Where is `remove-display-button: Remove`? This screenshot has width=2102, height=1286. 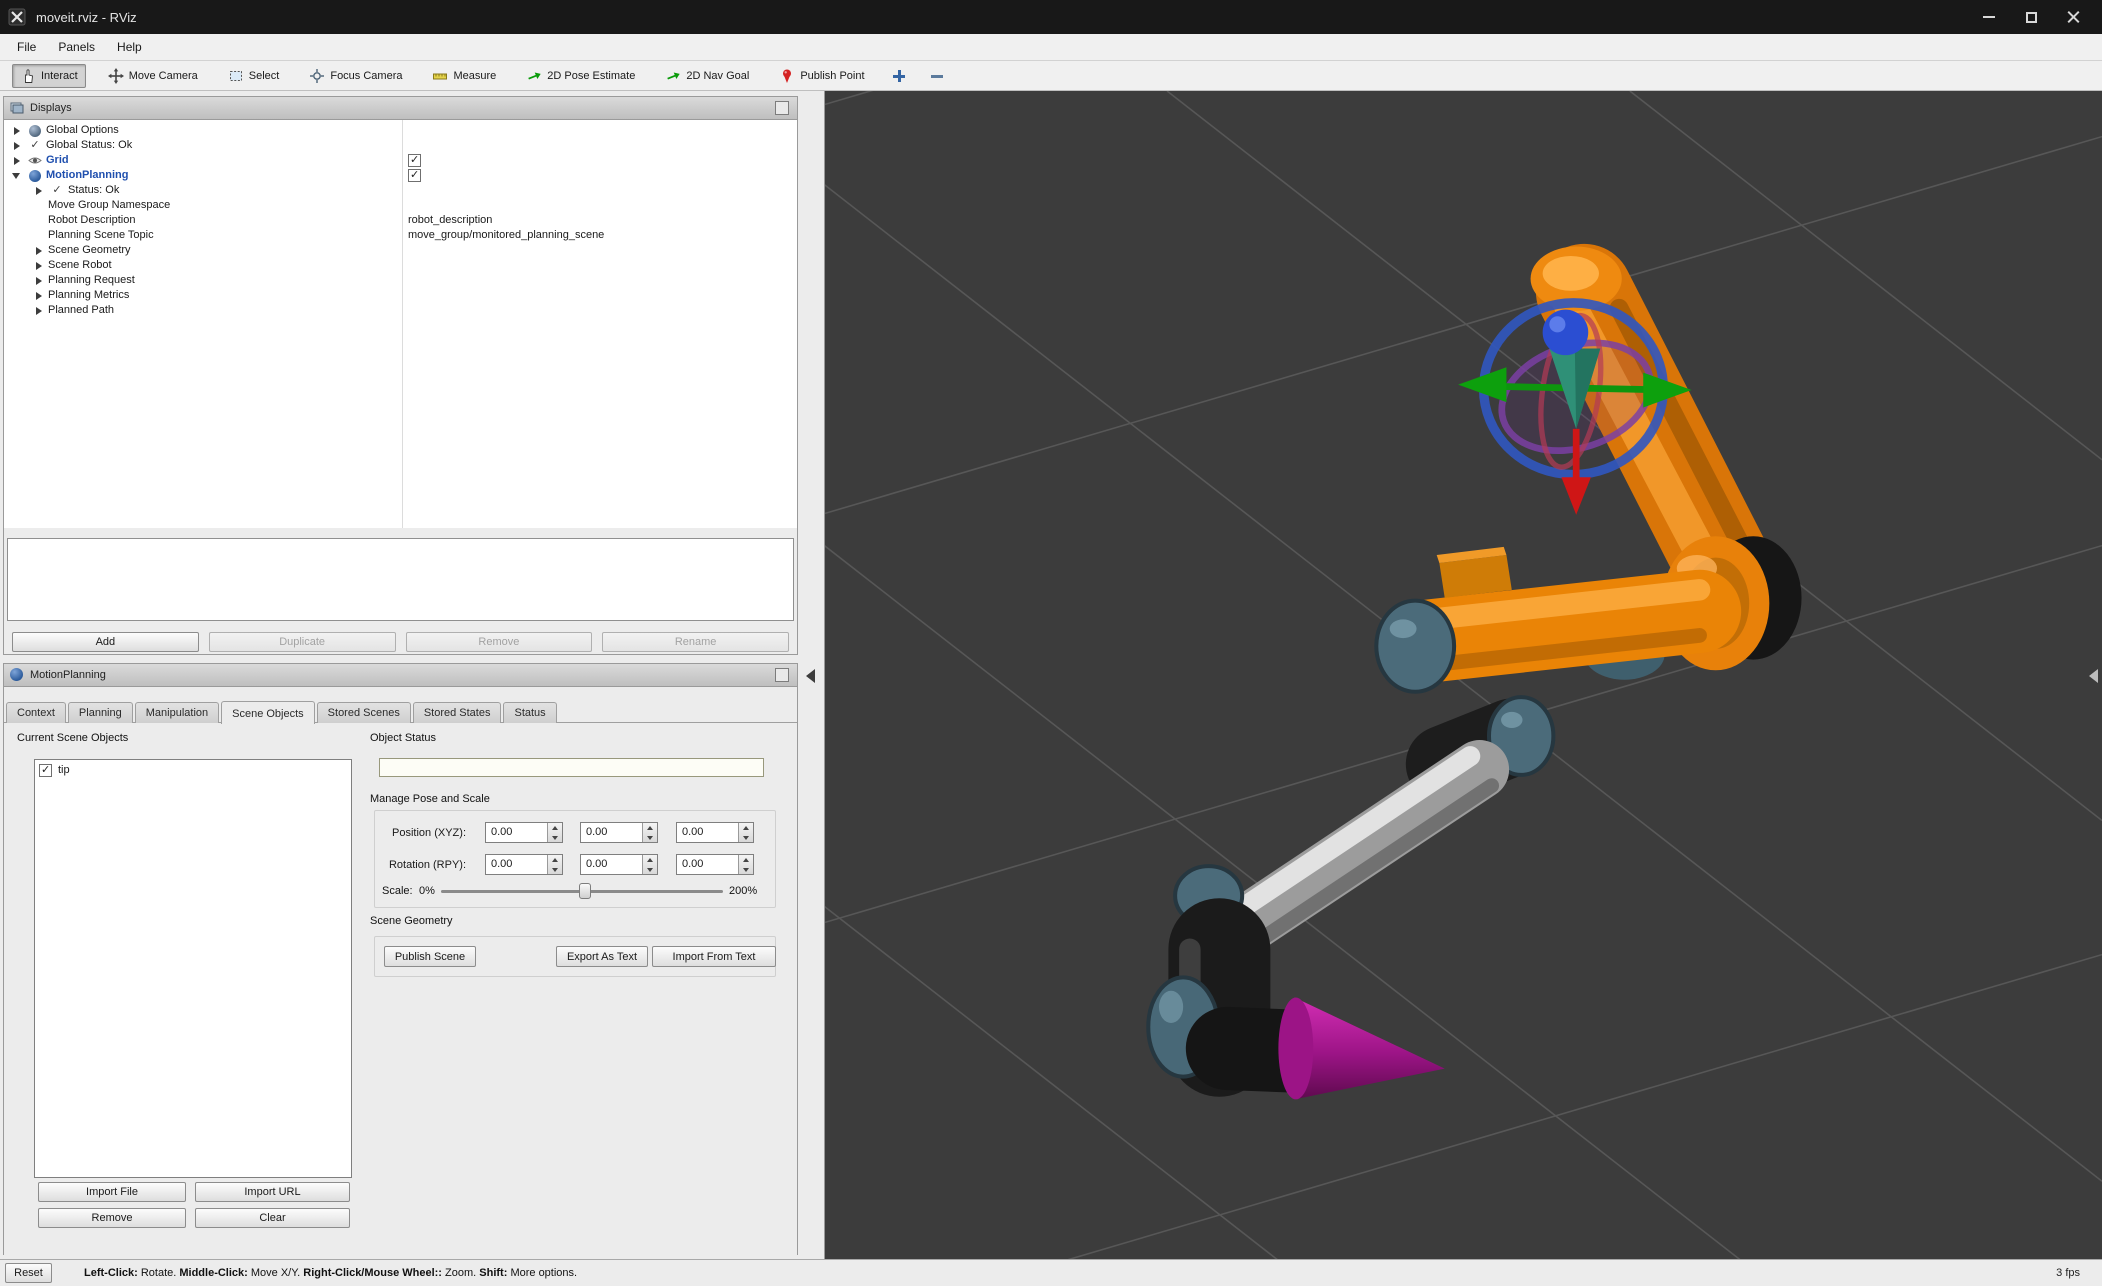
remove-display-button: Remove is located at coordinates (499, 642).